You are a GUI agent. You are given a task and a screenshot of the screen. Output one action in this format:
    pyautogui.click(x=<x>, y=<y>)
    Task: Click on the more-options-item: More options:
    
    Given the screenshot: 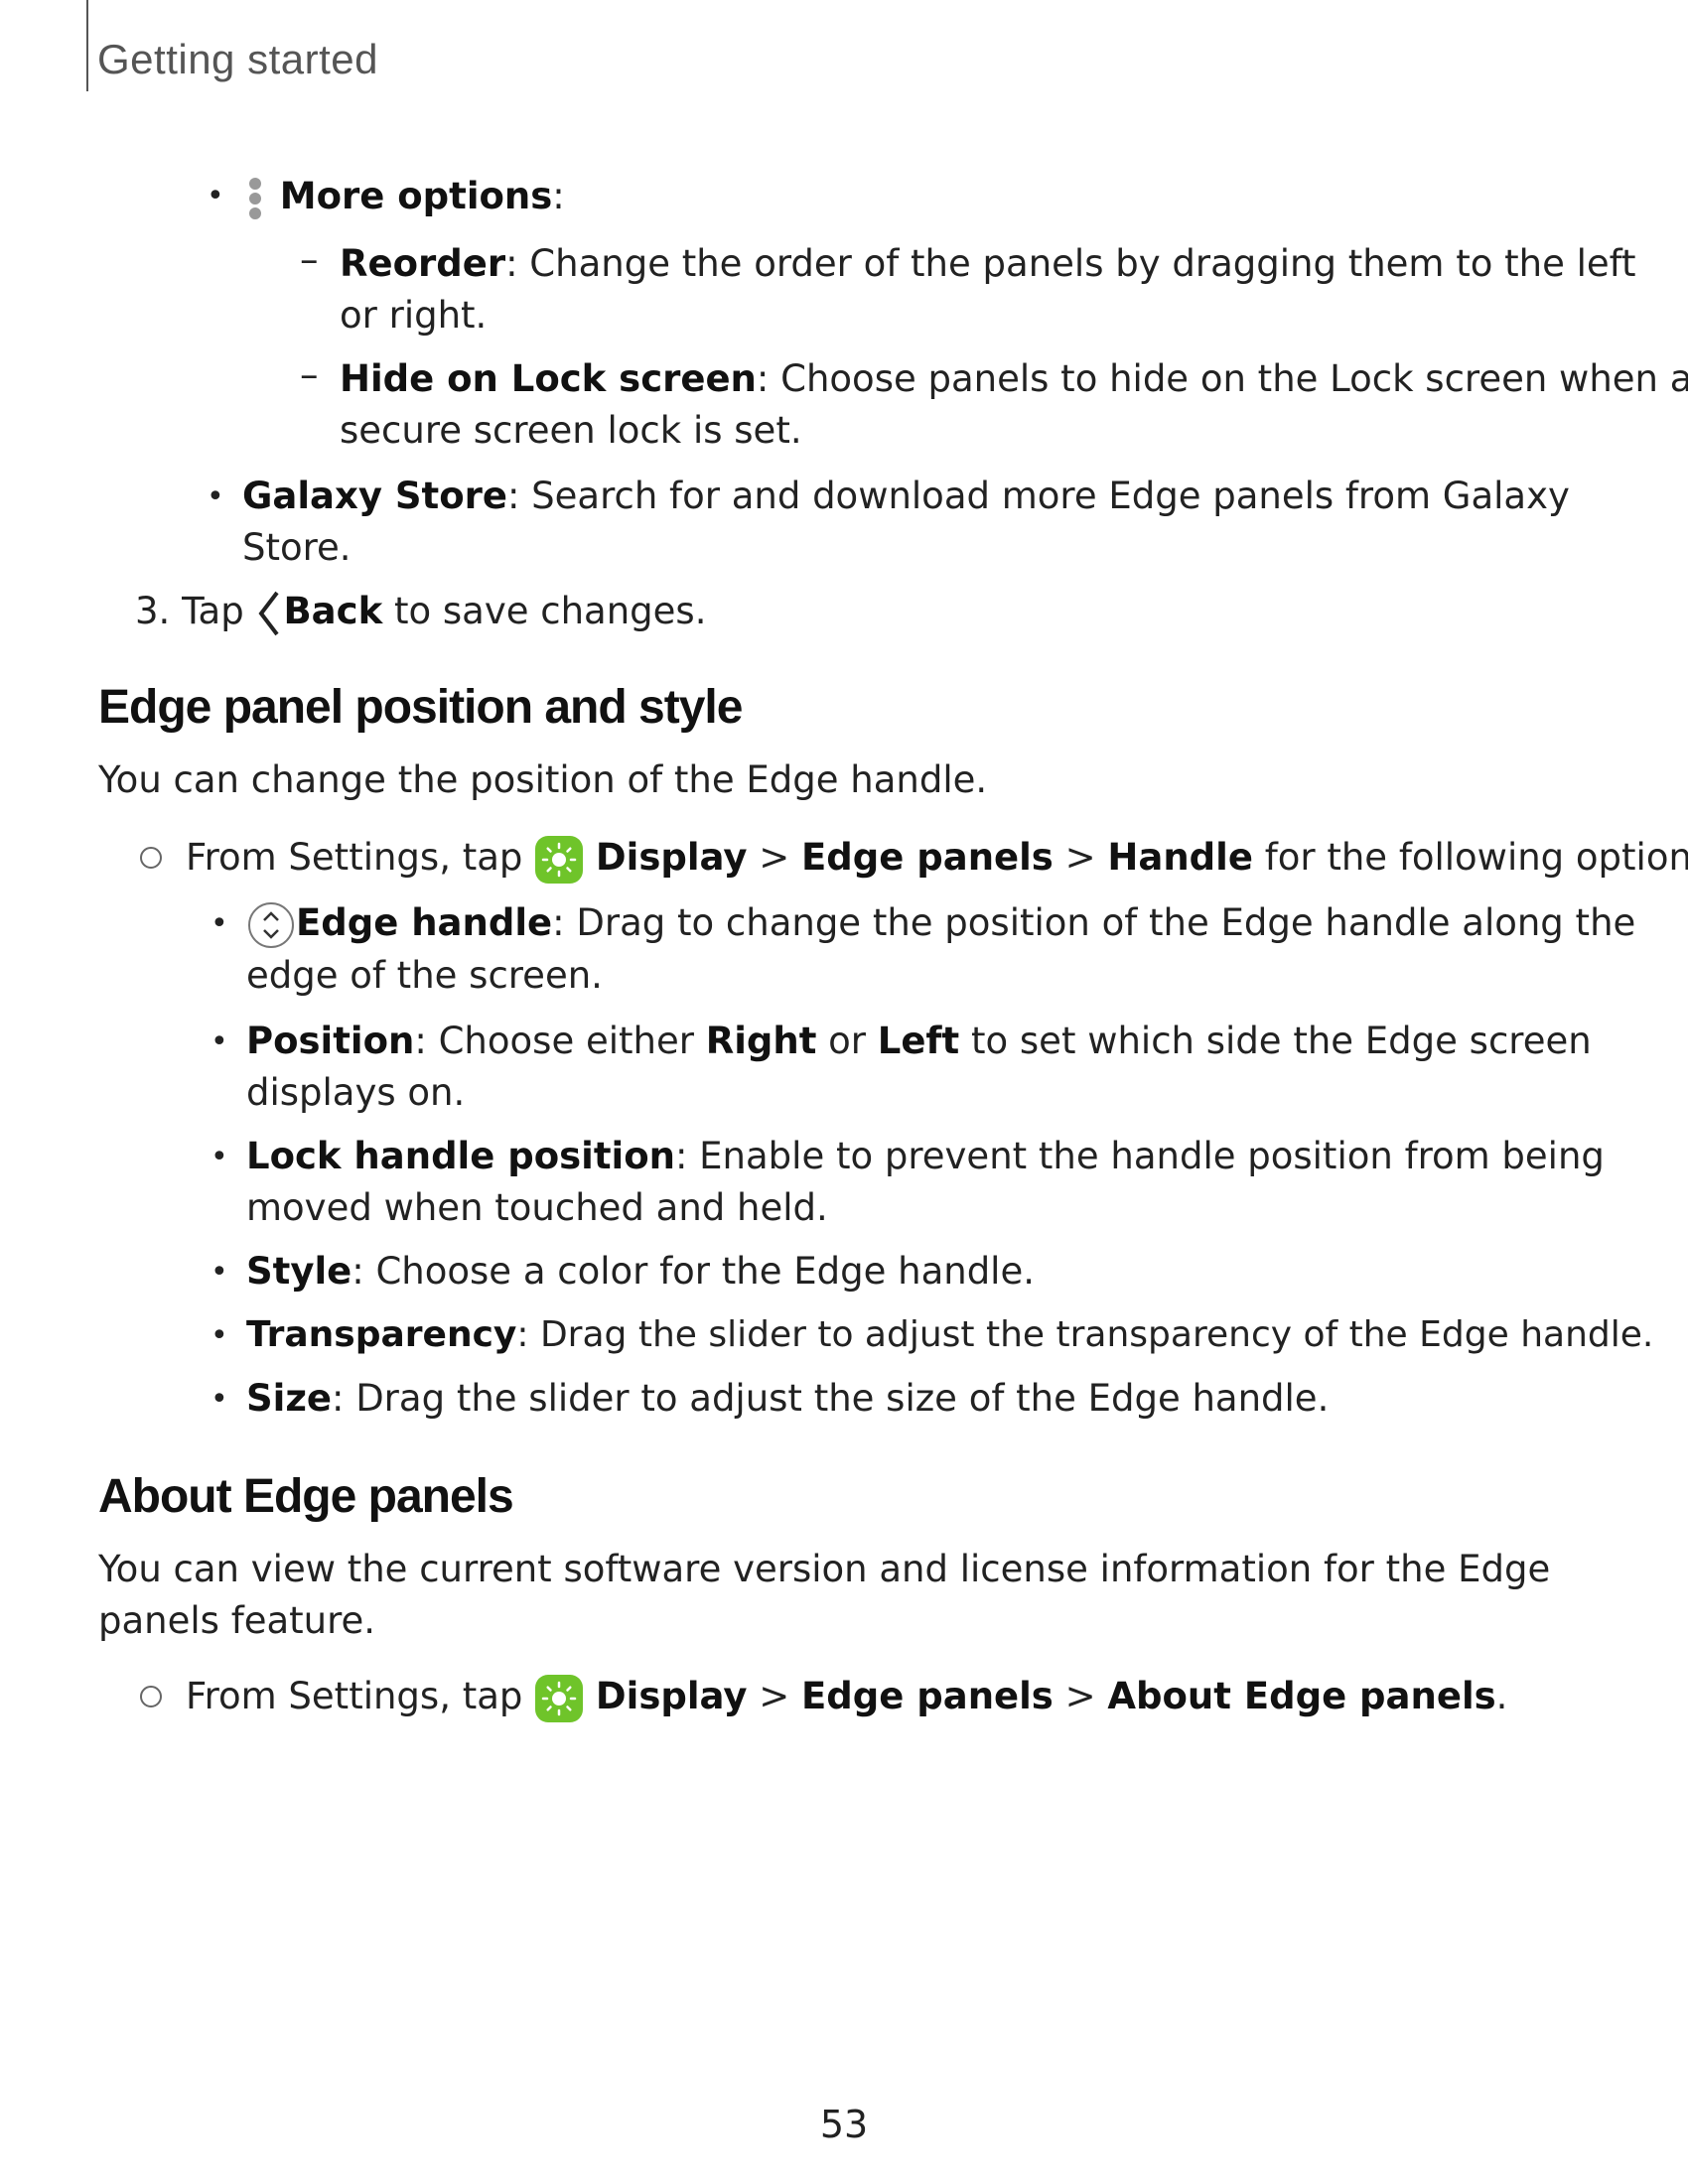 What is the action you would take?
    pyautogui.click(x=403, y=197)
    